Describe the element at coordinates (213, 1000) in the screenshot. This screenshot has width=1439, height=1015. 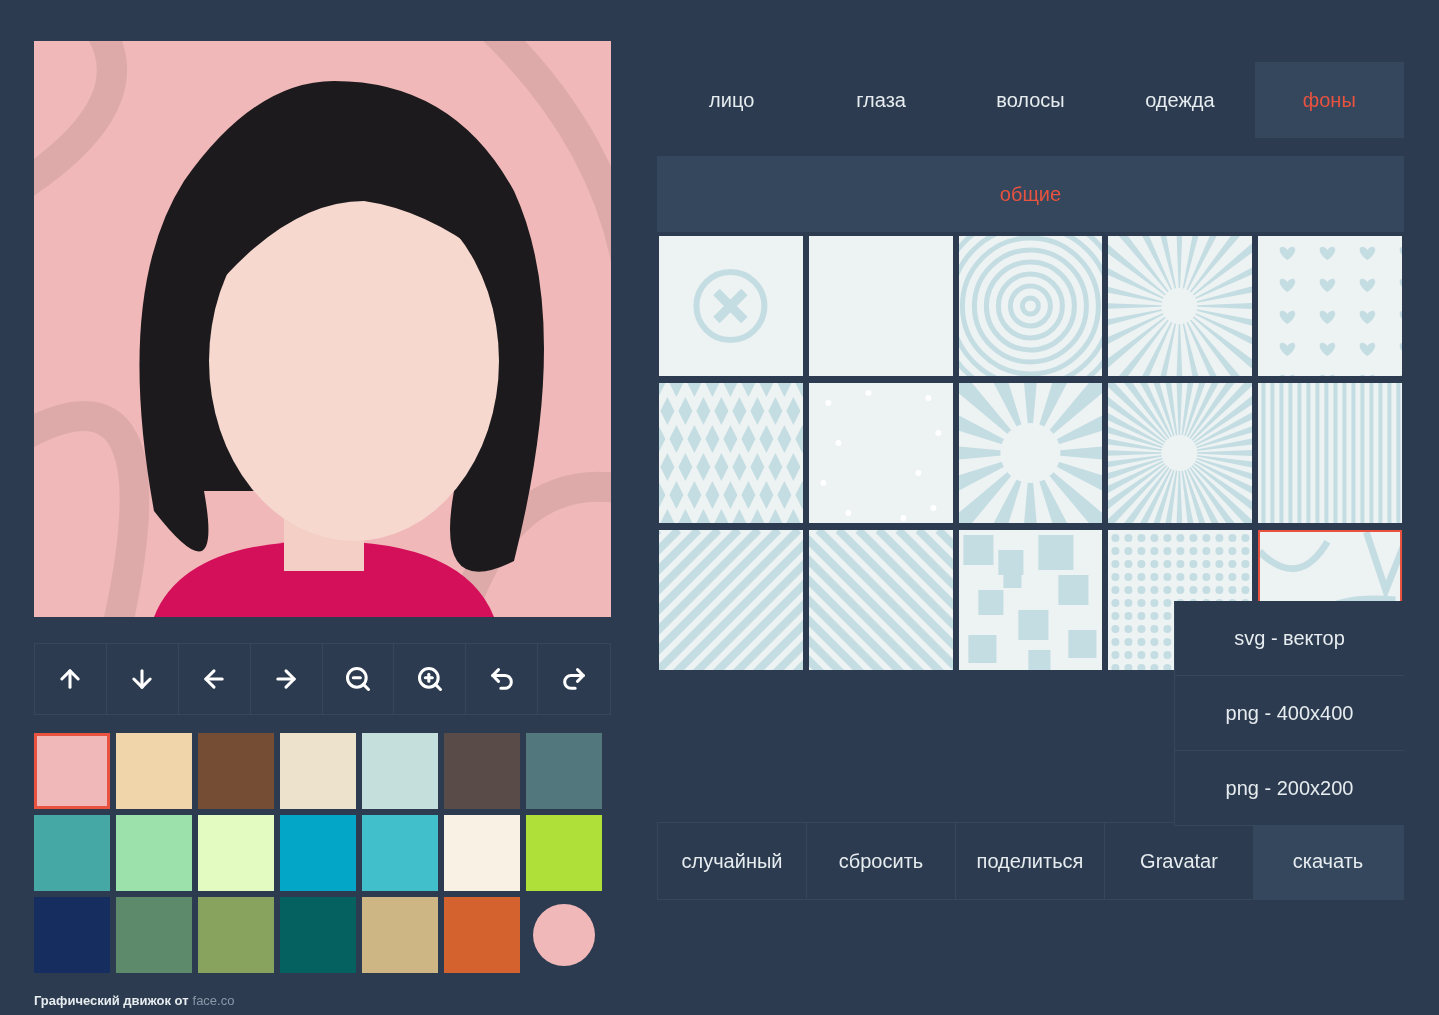
I see `footer-link: face.co` at that location.